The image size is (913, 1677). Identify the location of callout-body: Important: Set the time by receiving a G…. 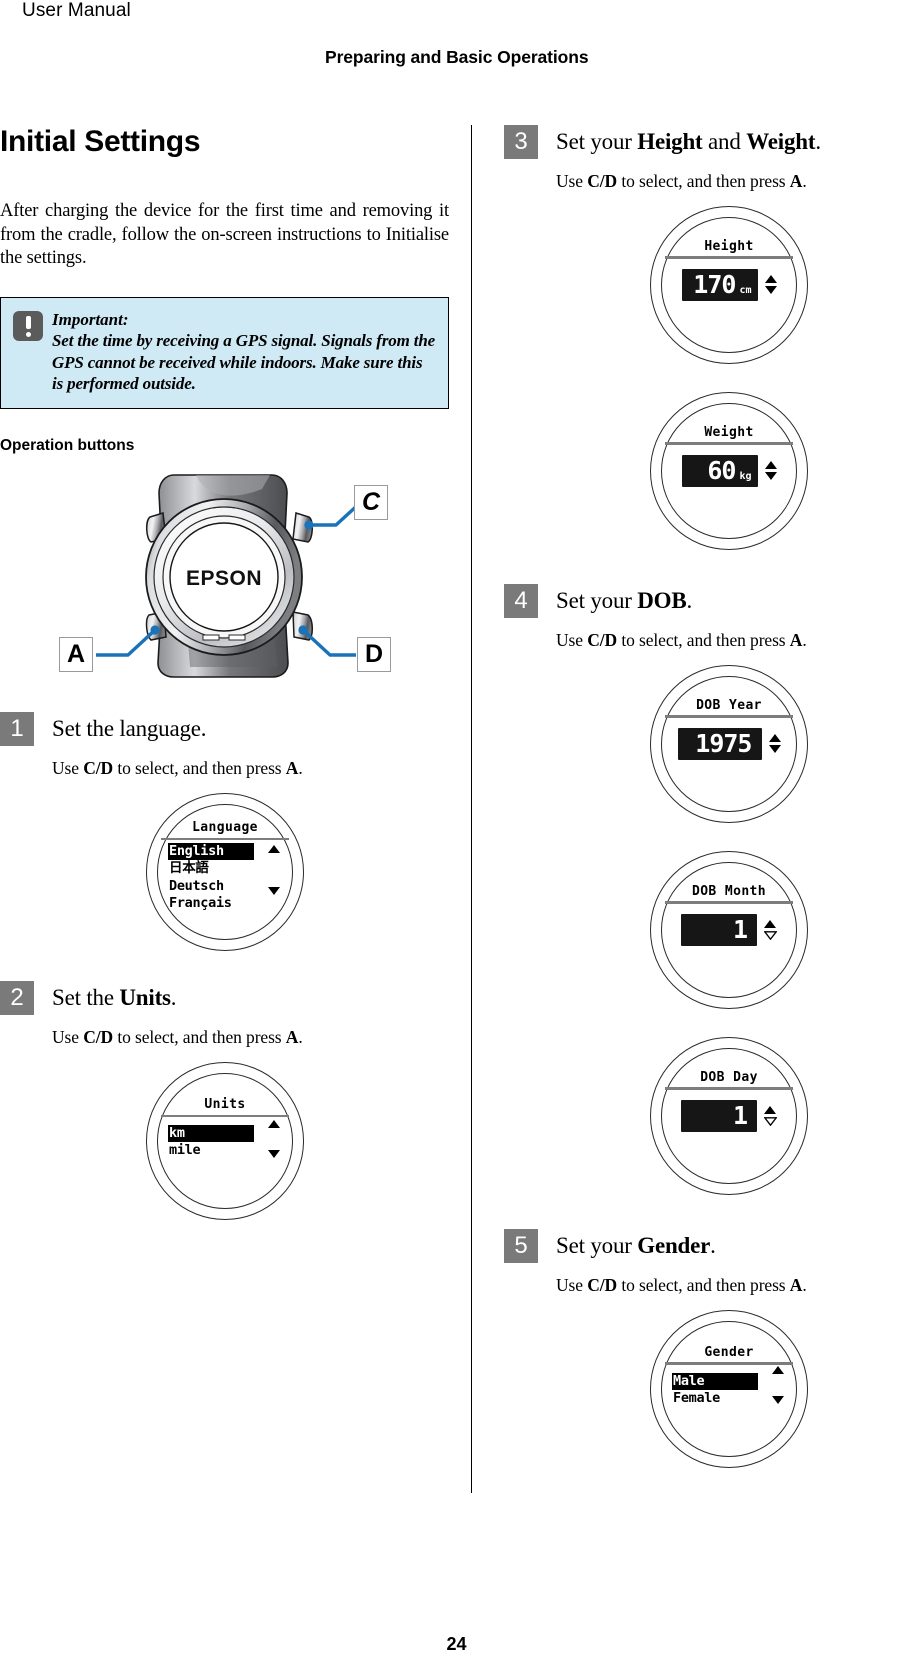
(244, 351).